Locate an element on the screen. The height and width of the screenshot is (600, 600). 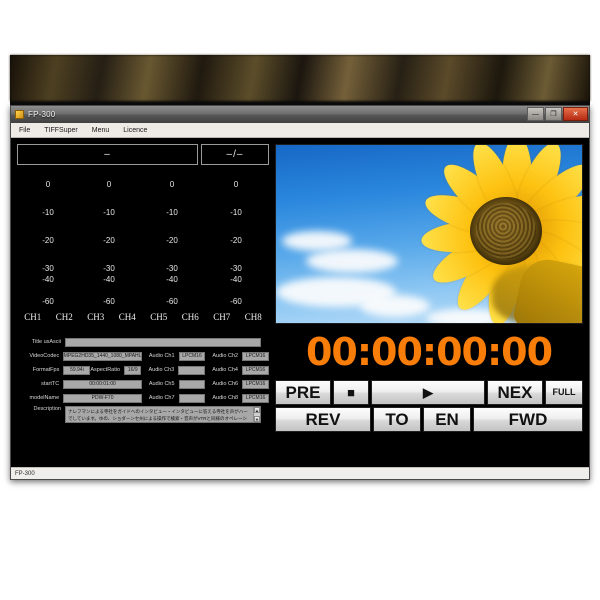
title-usascii-field is located at coordinates (163, 342).